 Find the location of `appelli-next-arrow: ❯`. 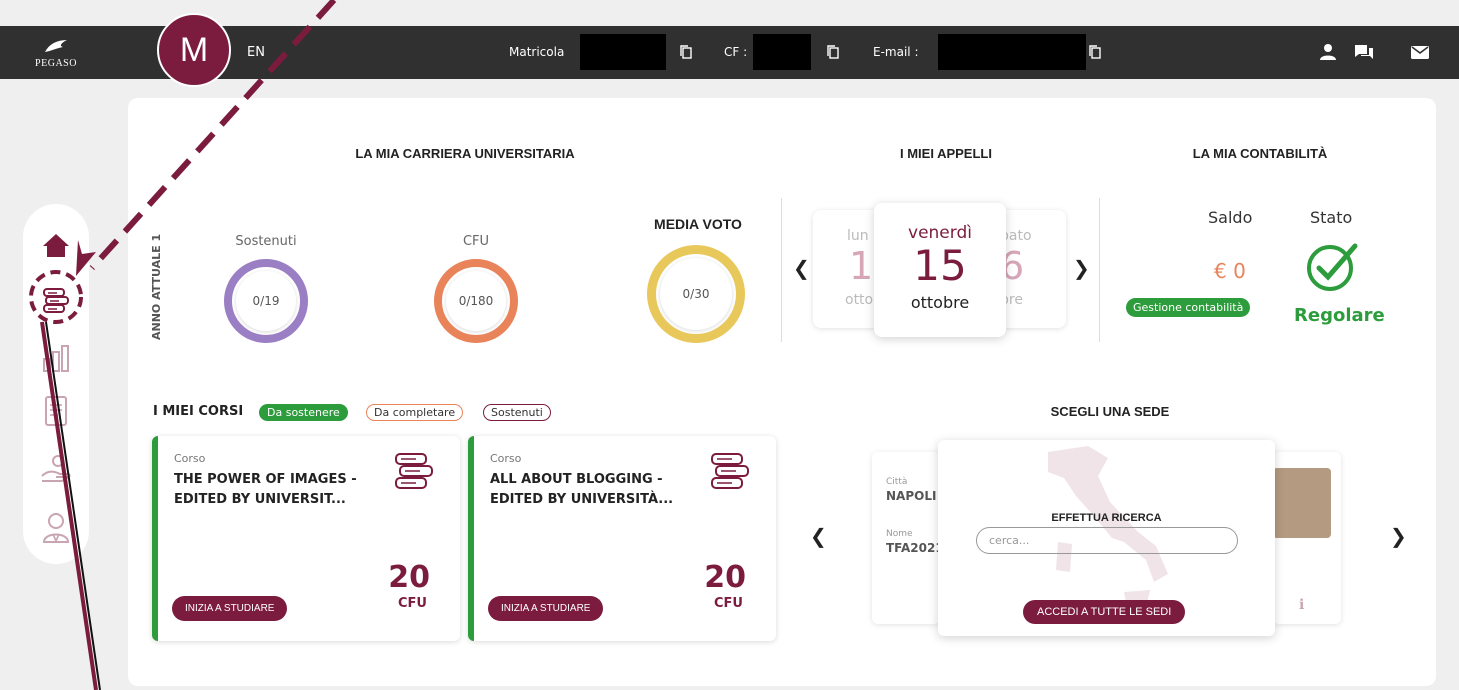

appelli-next-arrow: ❯ is located at coordinates (1081, 268).